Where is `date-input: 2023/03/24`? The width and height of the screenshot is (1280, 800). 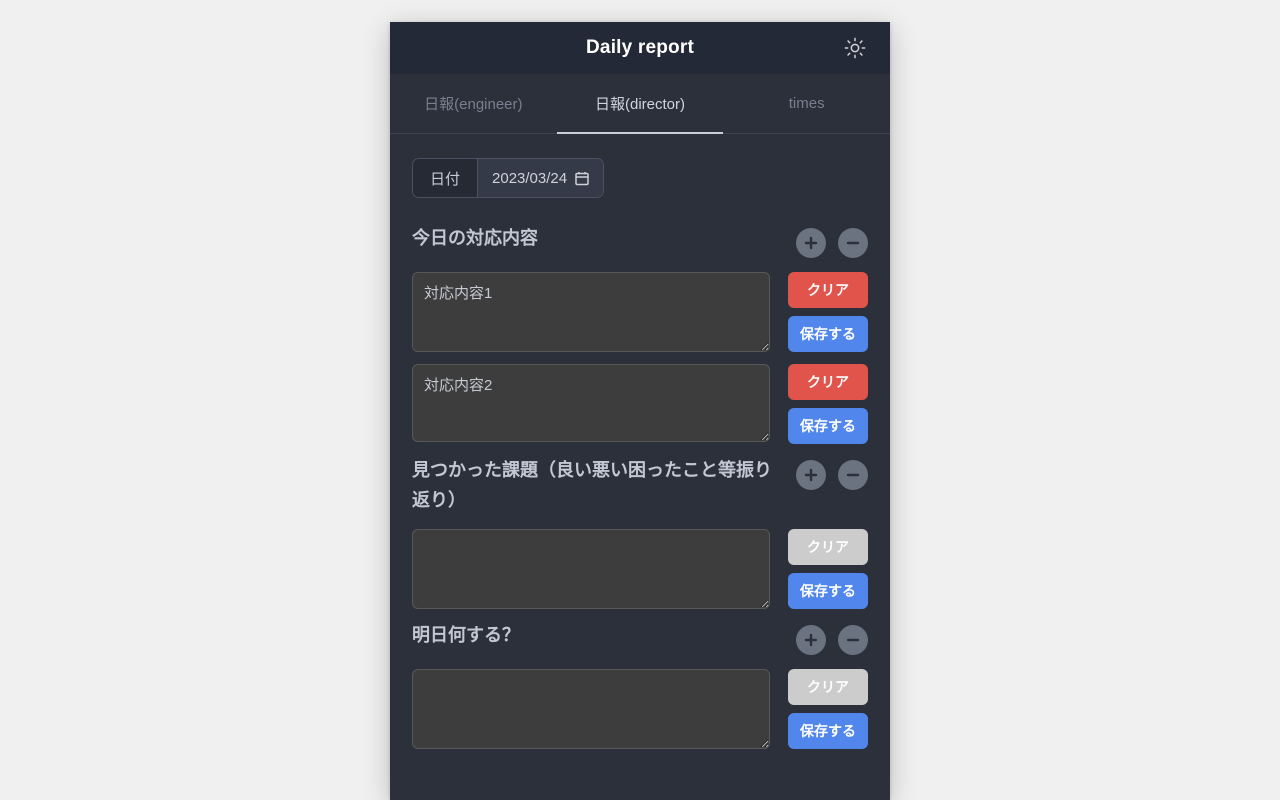 date-input: 2023/03/24 is located at coordinates (540, 178).